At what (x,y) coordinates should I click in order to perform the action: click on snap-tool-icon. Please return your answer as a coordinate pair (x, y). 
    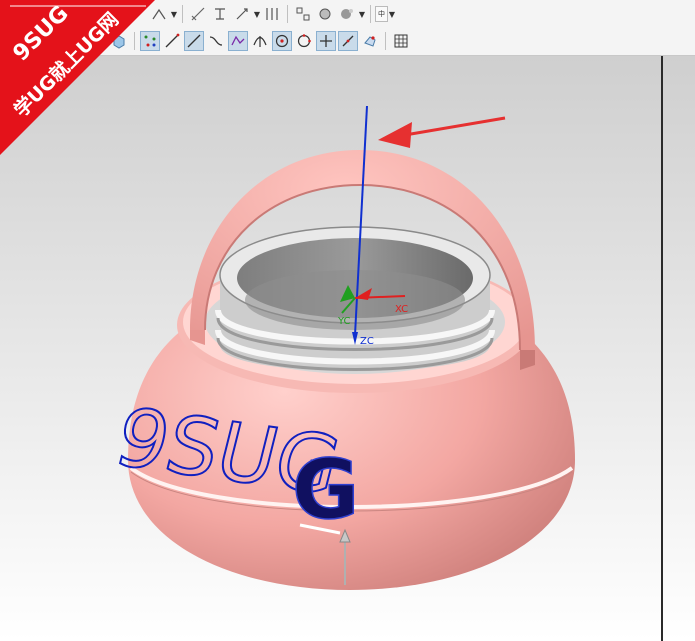
    Looking at the image, I should click on (303, 14).